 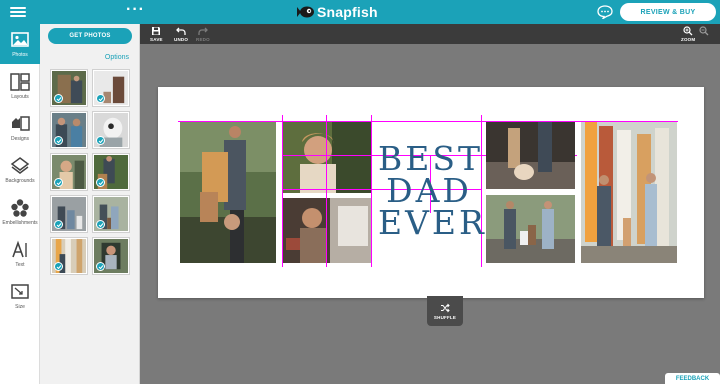 I want to click on canvas-photo-family-with-dog, so click(x=530, y=229).